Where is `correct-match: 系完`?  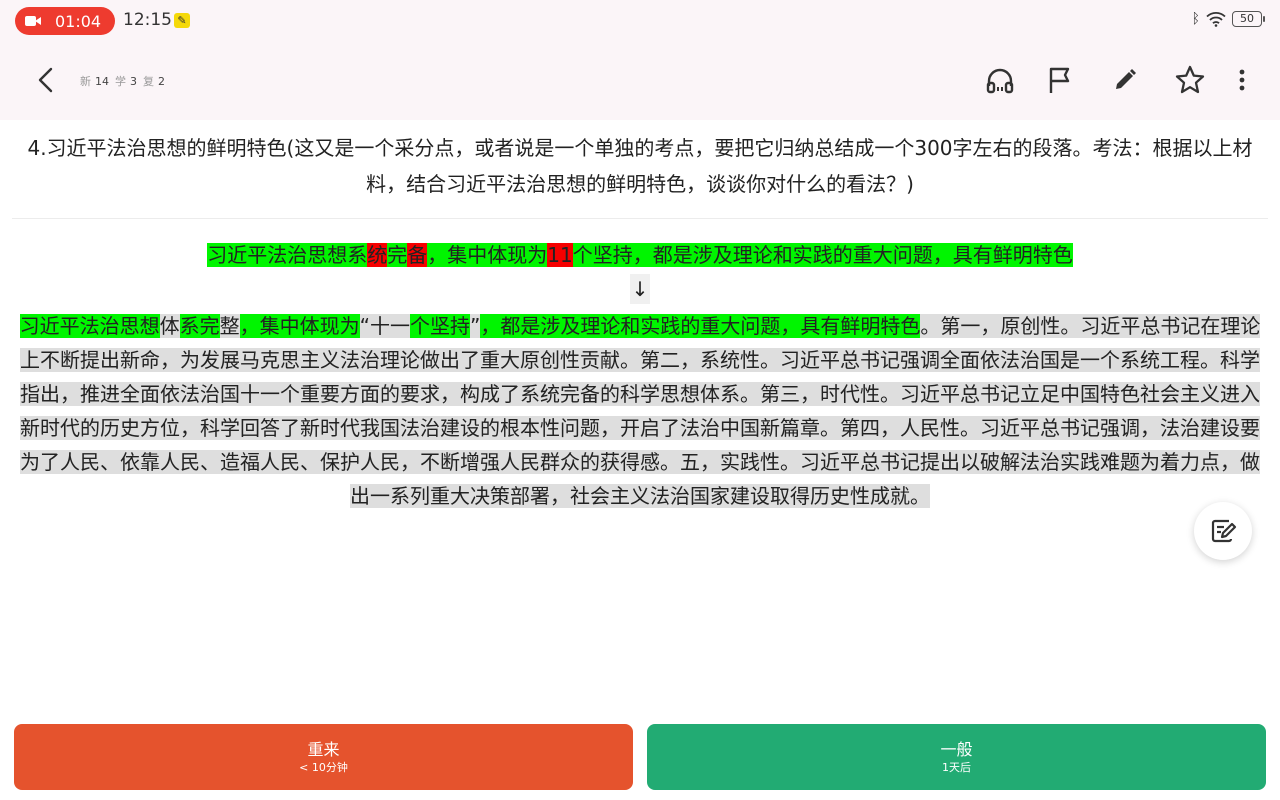 correct-match: 系完 is located at coordinates (199, 326).